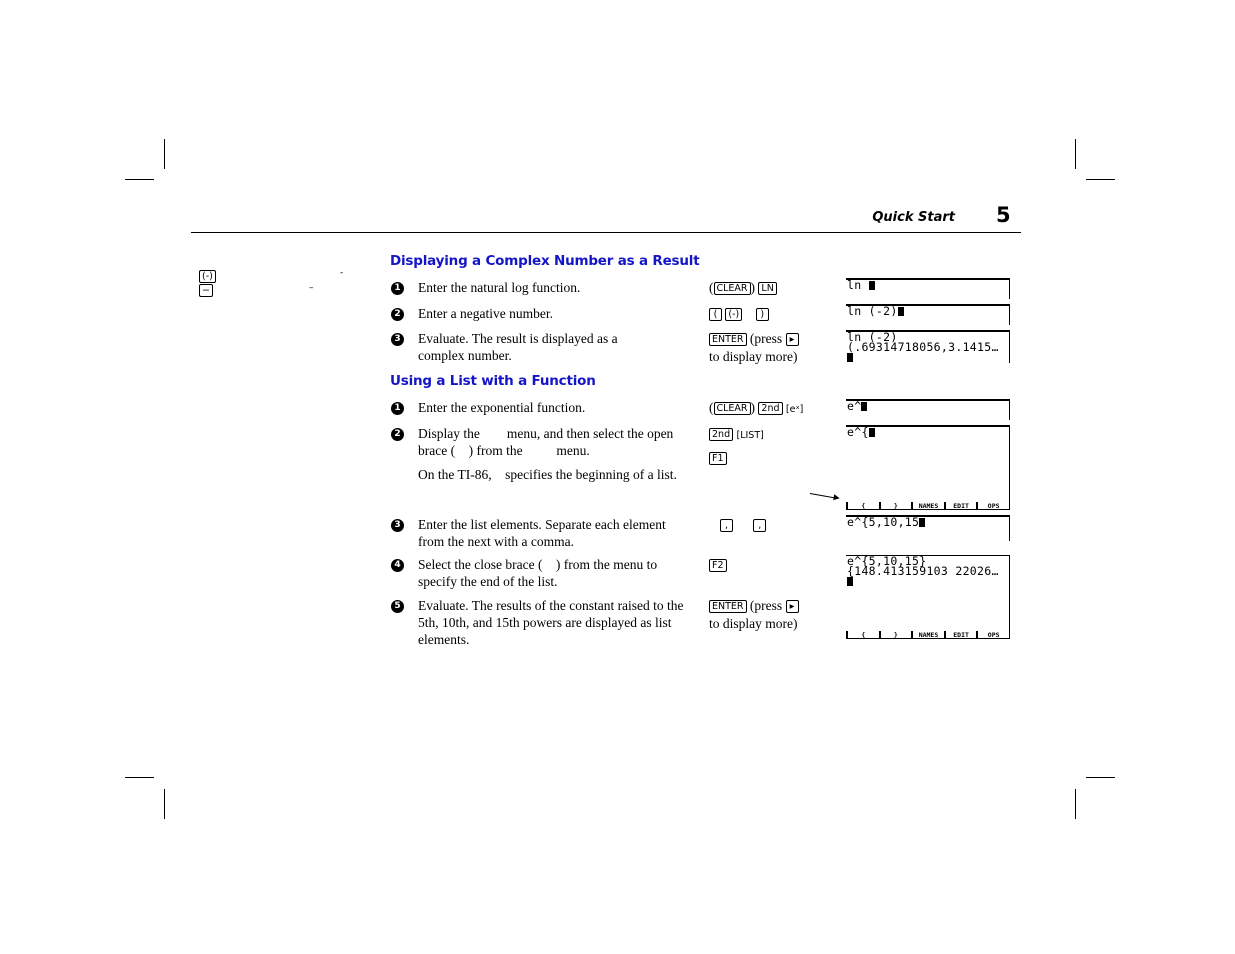 The height and width of the screenshot is (954, 1235). I want to click on crop-mark-bottom-left-vertical, so click(164, 804).